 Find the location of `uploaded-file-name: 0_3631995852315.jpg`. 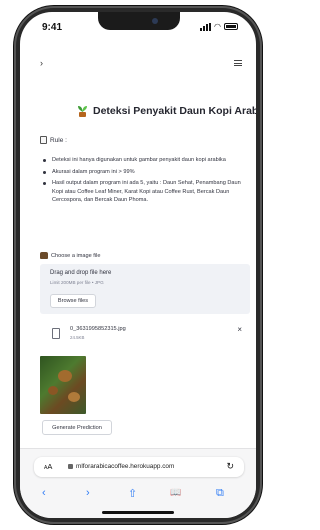

uploaded-file-name: 0_3631995852315.jpg is located at coordinates (98, 329).